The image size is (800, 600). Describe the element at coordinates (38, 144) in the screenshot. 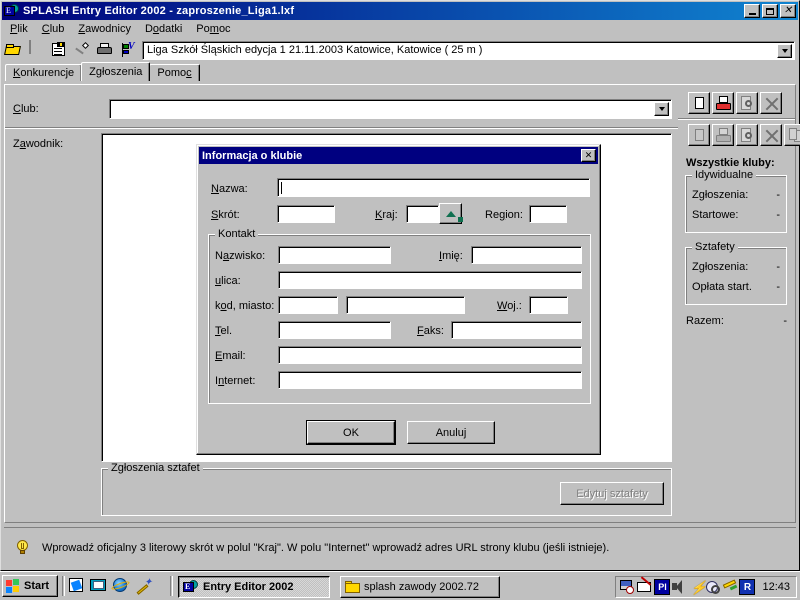

I see `zawodnik-label: Zawodnik:` at that location.